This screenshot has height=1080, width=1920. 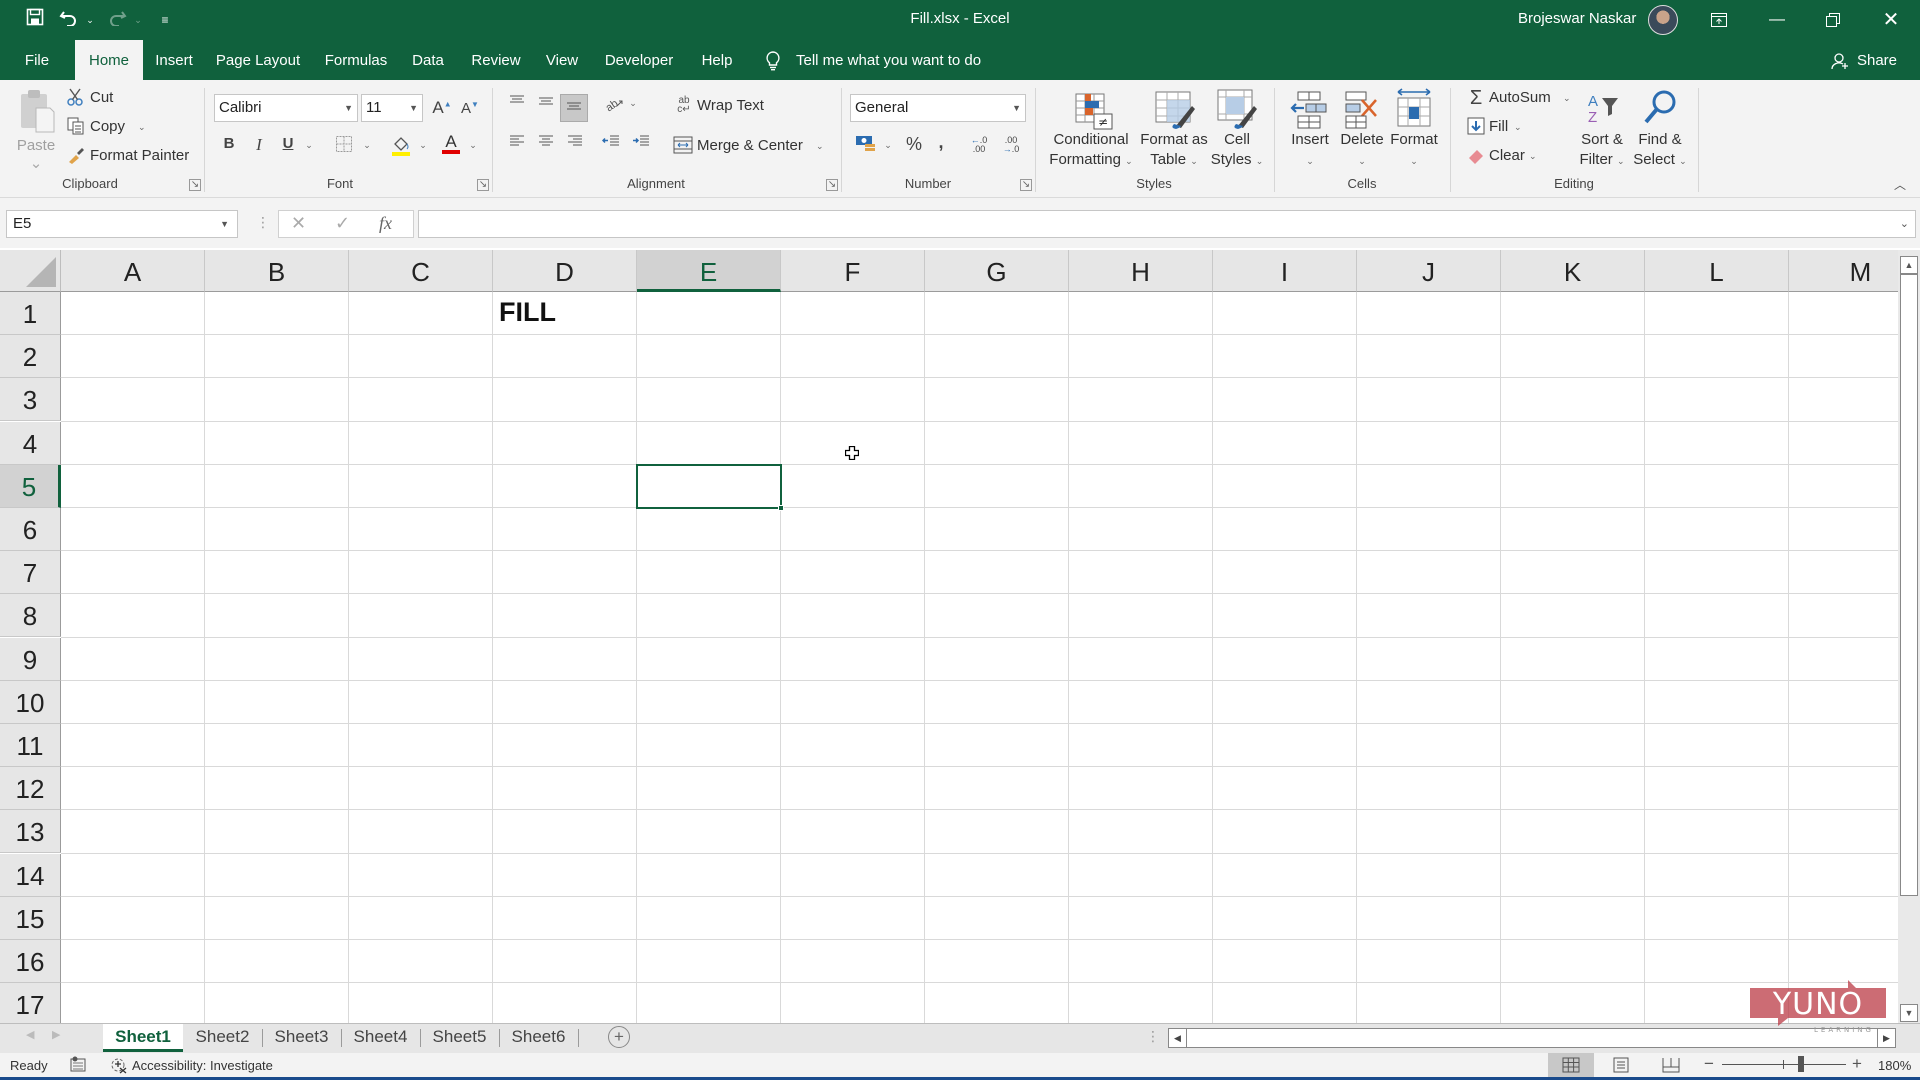 What do you see at coordinates (1091, 150) in the screenshot?
I see `conditional-formatting-button: Conditional Formatting ⌄` at bounding box center [1091, 150].